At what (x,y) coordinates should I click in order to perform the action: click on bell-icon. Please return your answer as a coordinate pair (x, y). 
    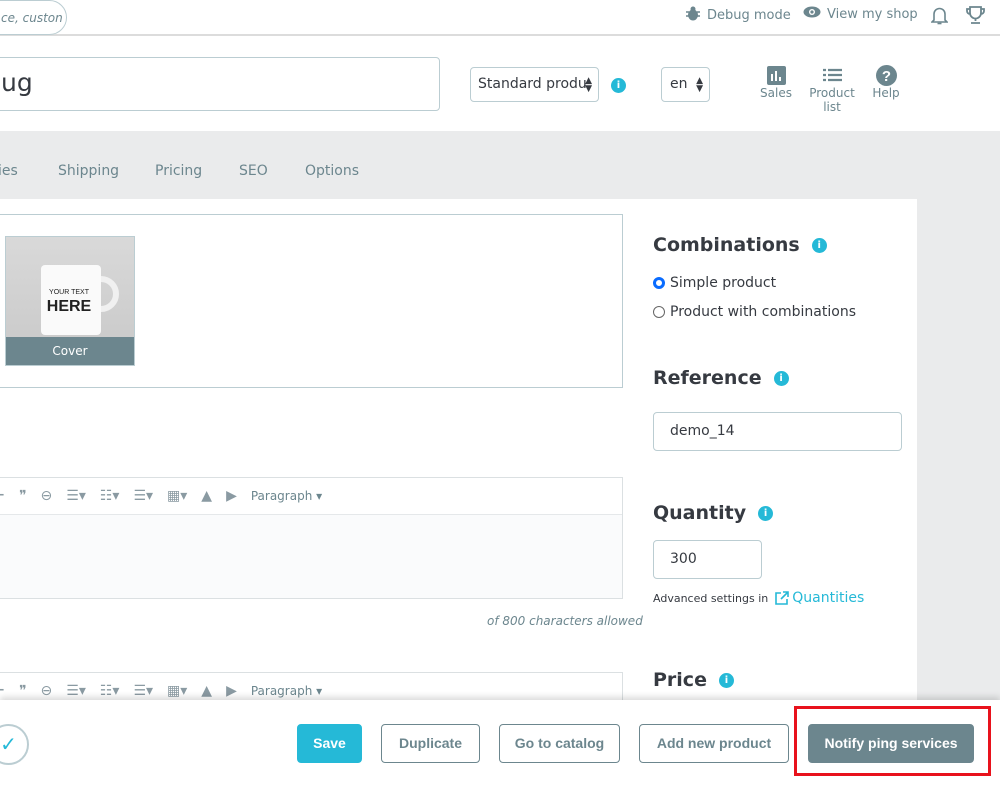
    Looking at the image, I should click on (939, 17).